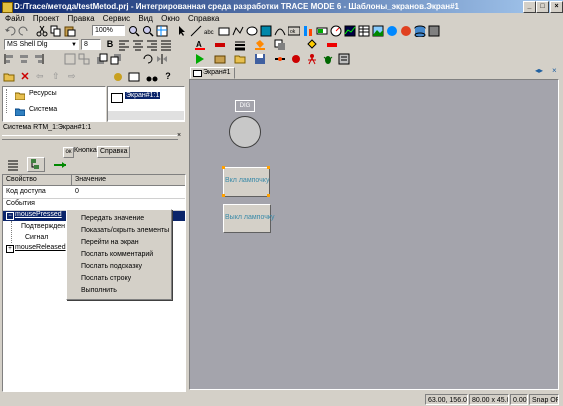  What do you see at coordinates (43, 109) in the screenshot?
I see `tree-item-system: Система` at bounding box center [43, 109].